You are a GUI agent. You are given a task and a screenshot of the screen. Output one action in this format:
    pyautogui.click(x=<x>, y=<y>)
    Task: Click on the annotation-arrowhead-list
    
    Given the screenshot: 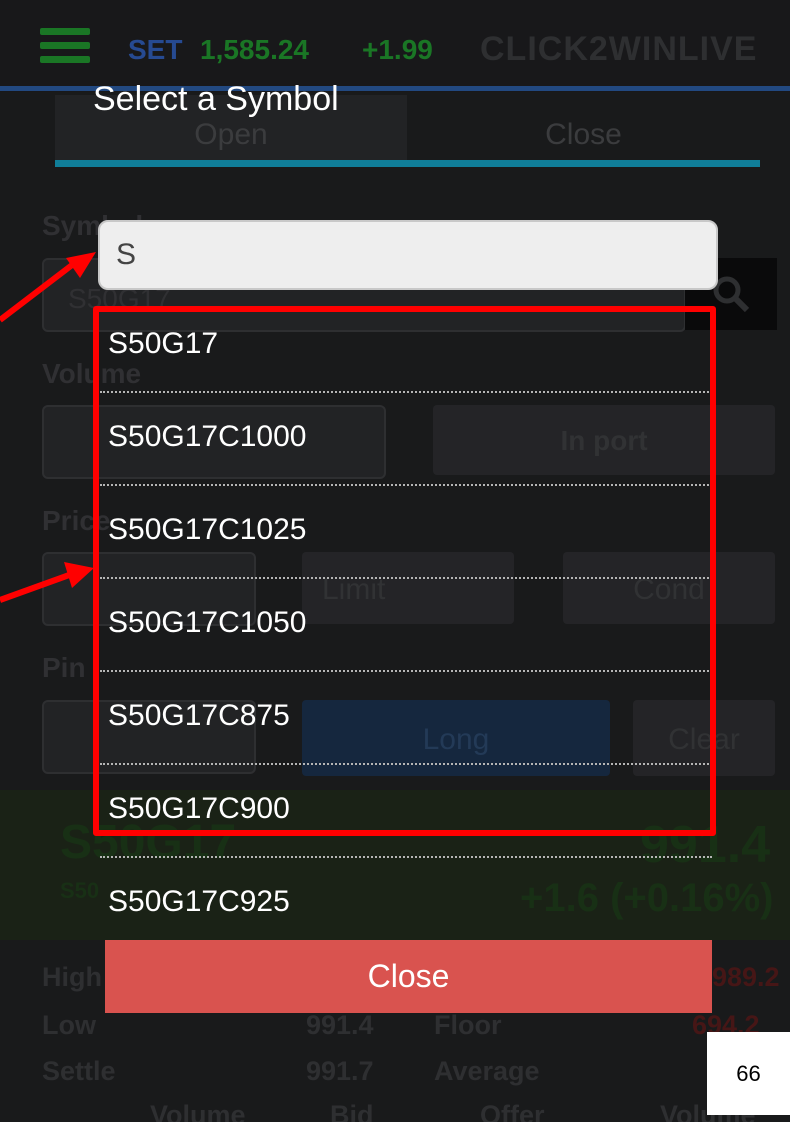 What is the action you would take?
    pyautogui.click(x=79, y=575)
    